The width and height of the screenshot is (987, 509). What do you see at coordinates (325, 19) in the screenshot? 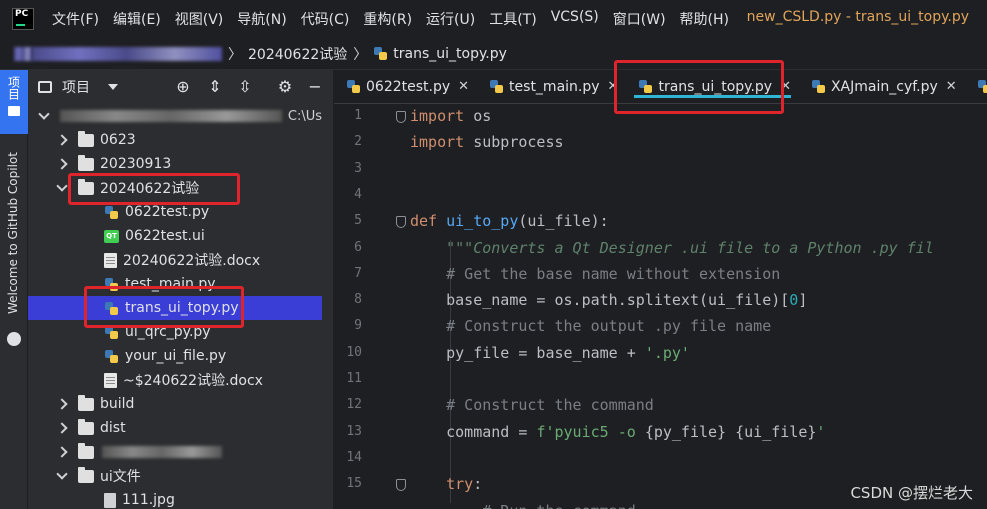
I see `menu-item: 代码(C)` at bounding box center [325, 19].